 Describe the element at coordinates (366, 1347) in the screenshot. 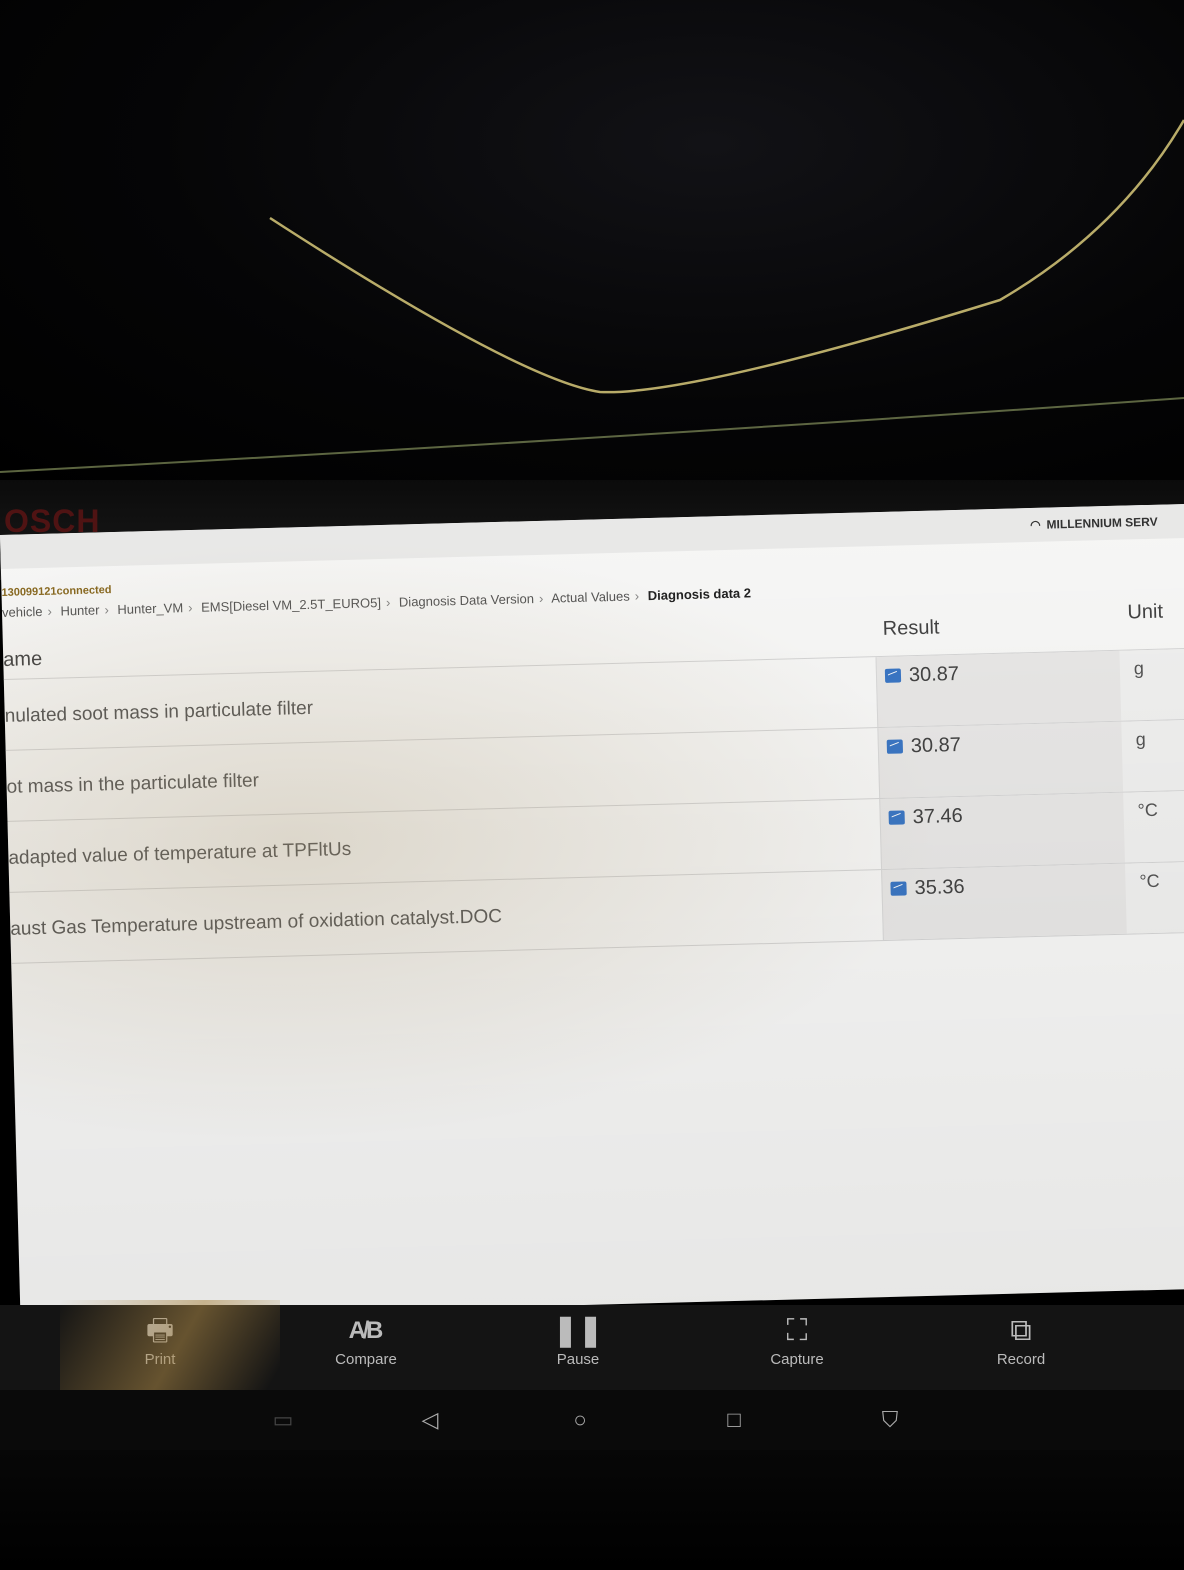

I see `compare-button: A̸B Compare` at that location.